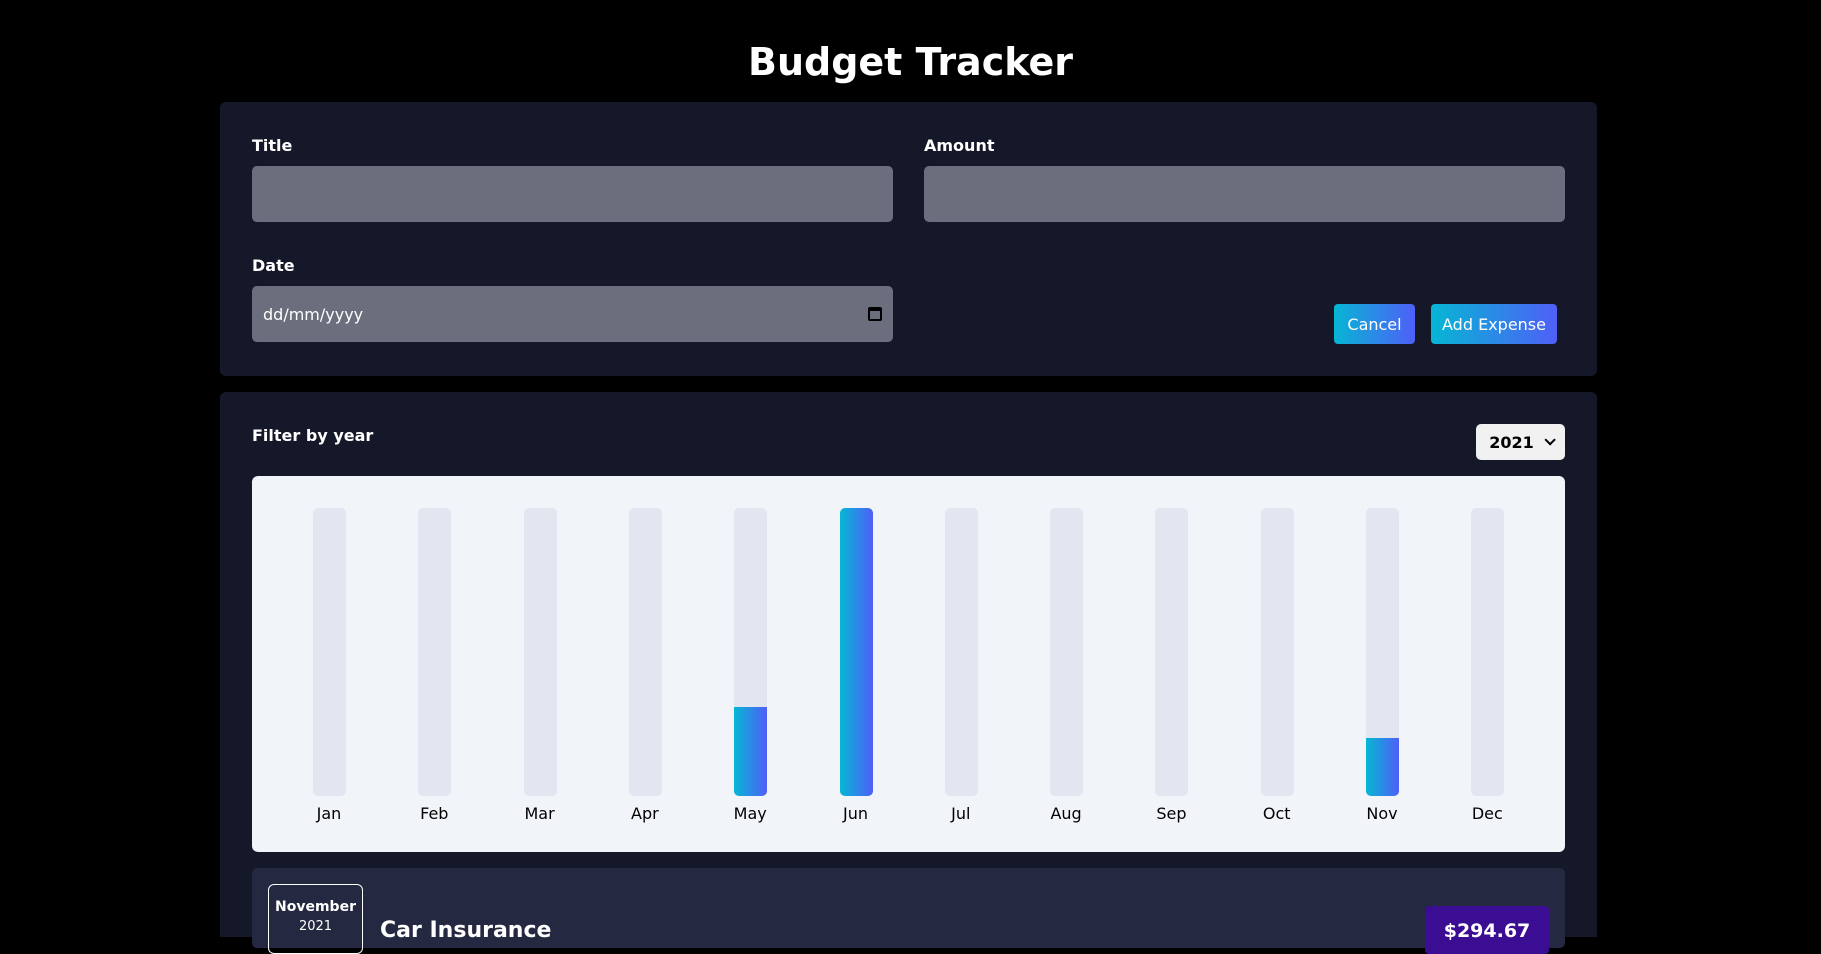  I want to click on add-expense-button: Add Expense, so click(1494, 324).